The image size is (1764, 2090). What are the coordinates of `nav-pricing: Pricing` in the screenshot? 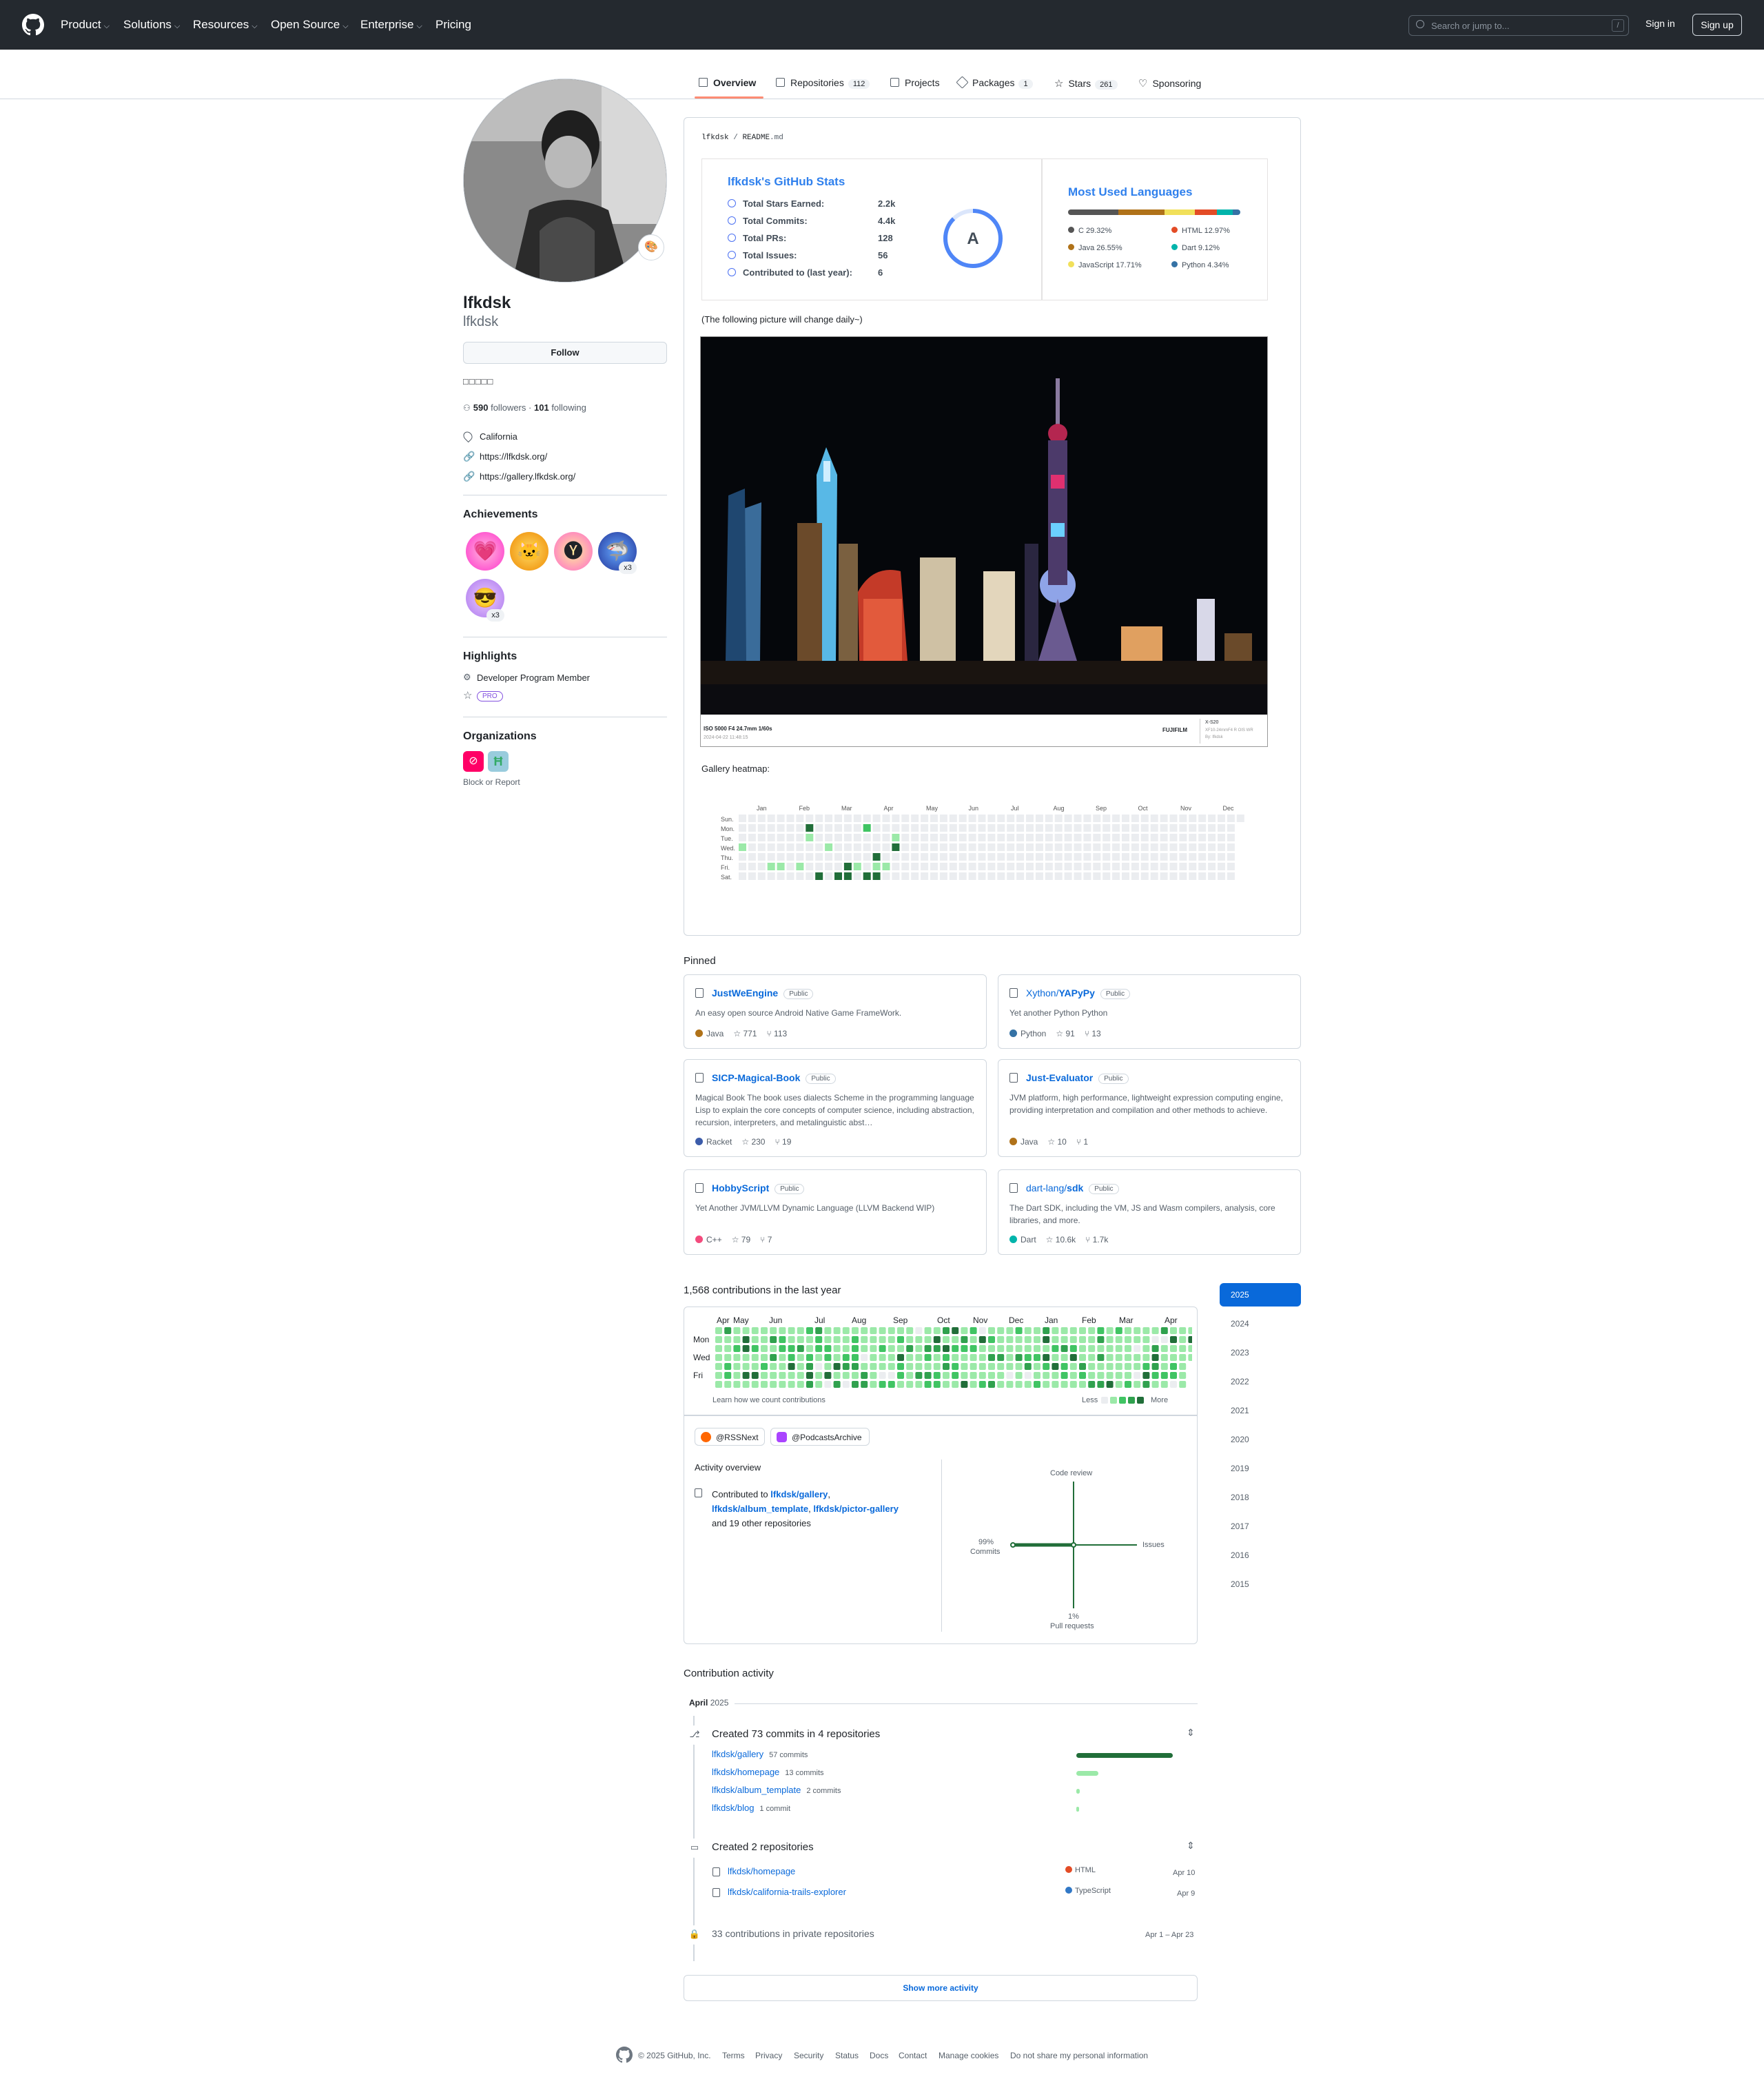 It's located at (453, 25).